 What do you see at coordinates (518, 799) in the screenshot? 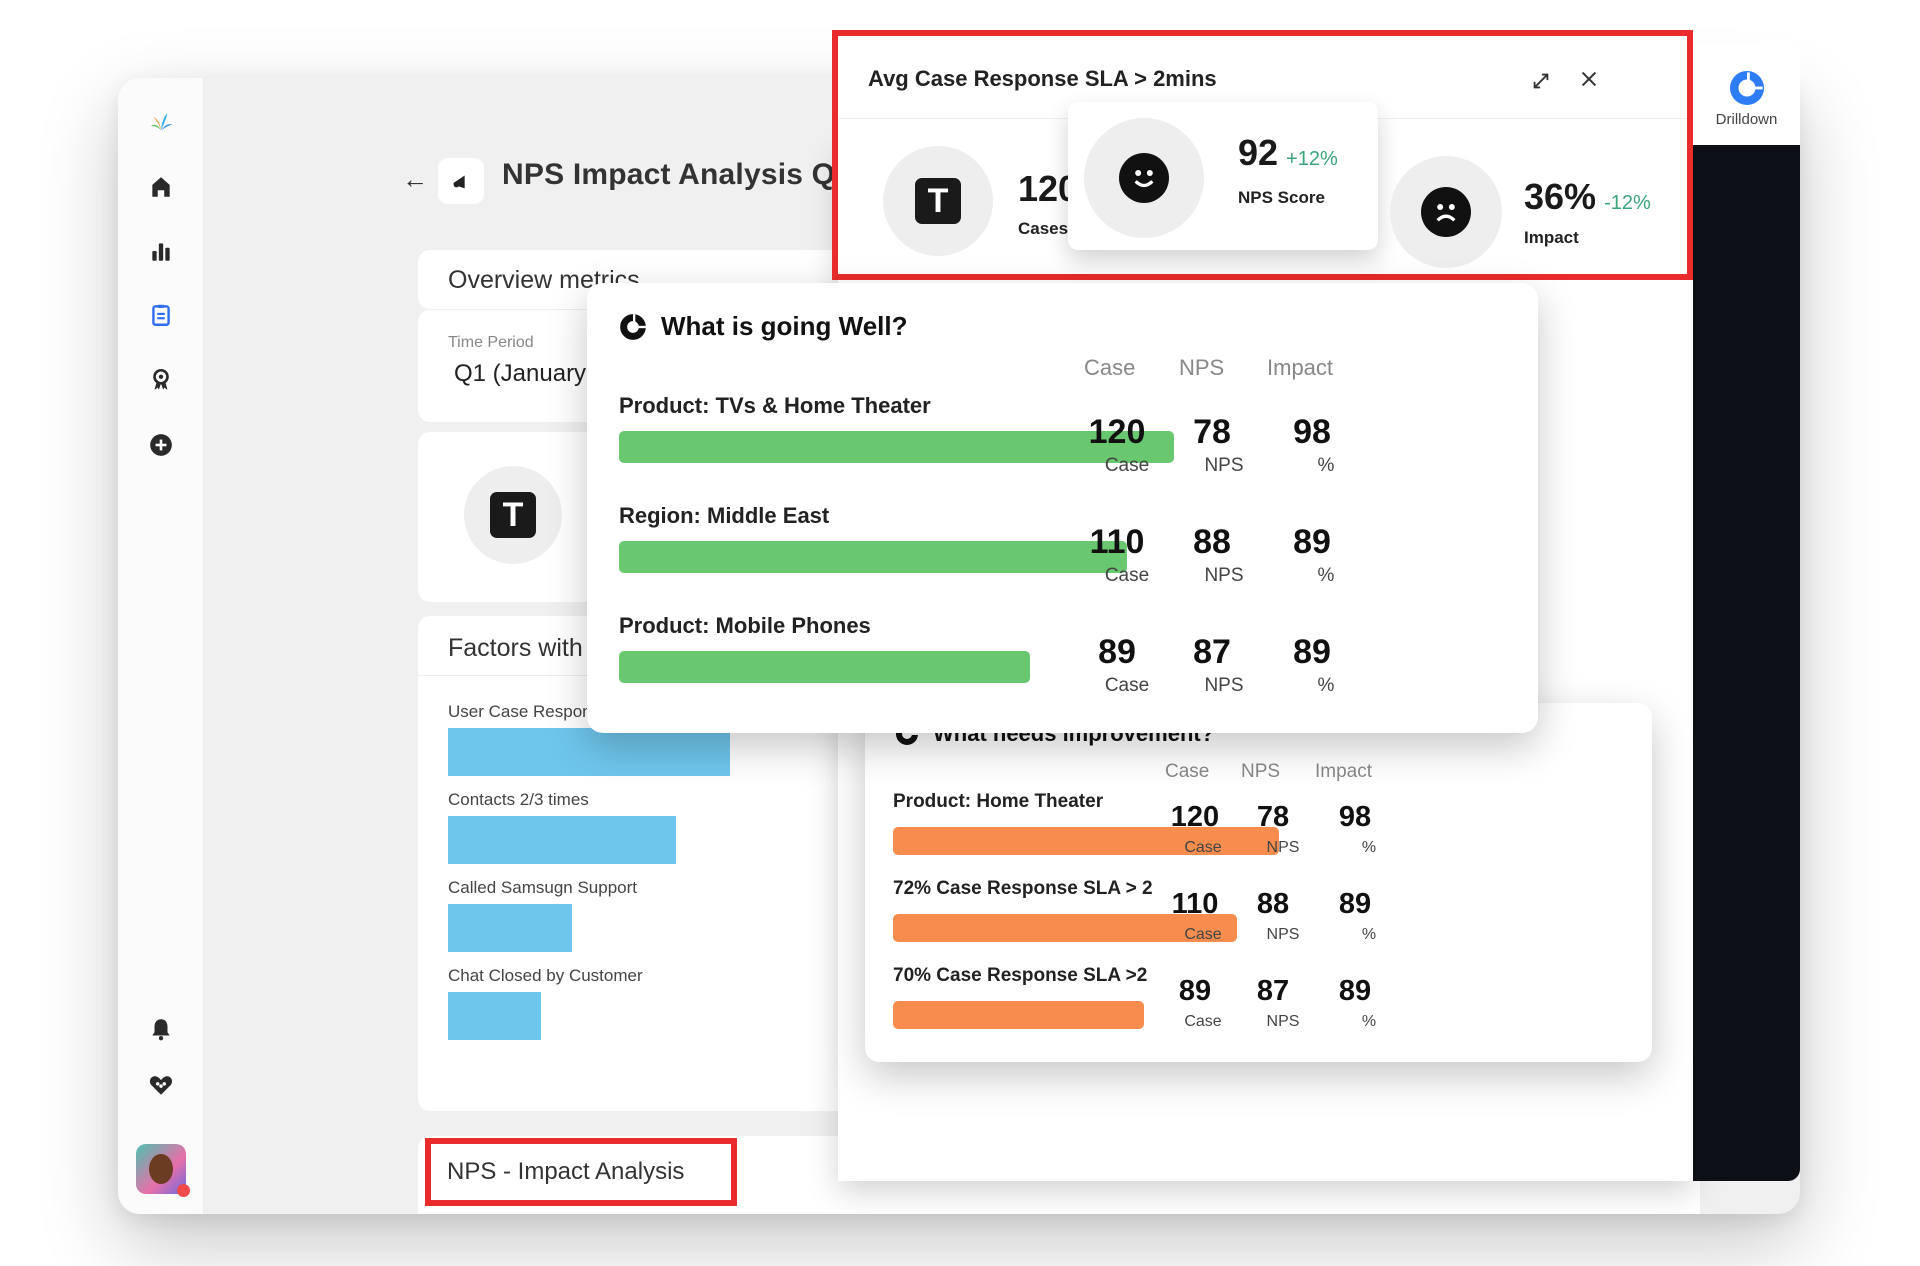
I see `factor-label: Contacts 2/3 times` at bounding box center [518, 799].